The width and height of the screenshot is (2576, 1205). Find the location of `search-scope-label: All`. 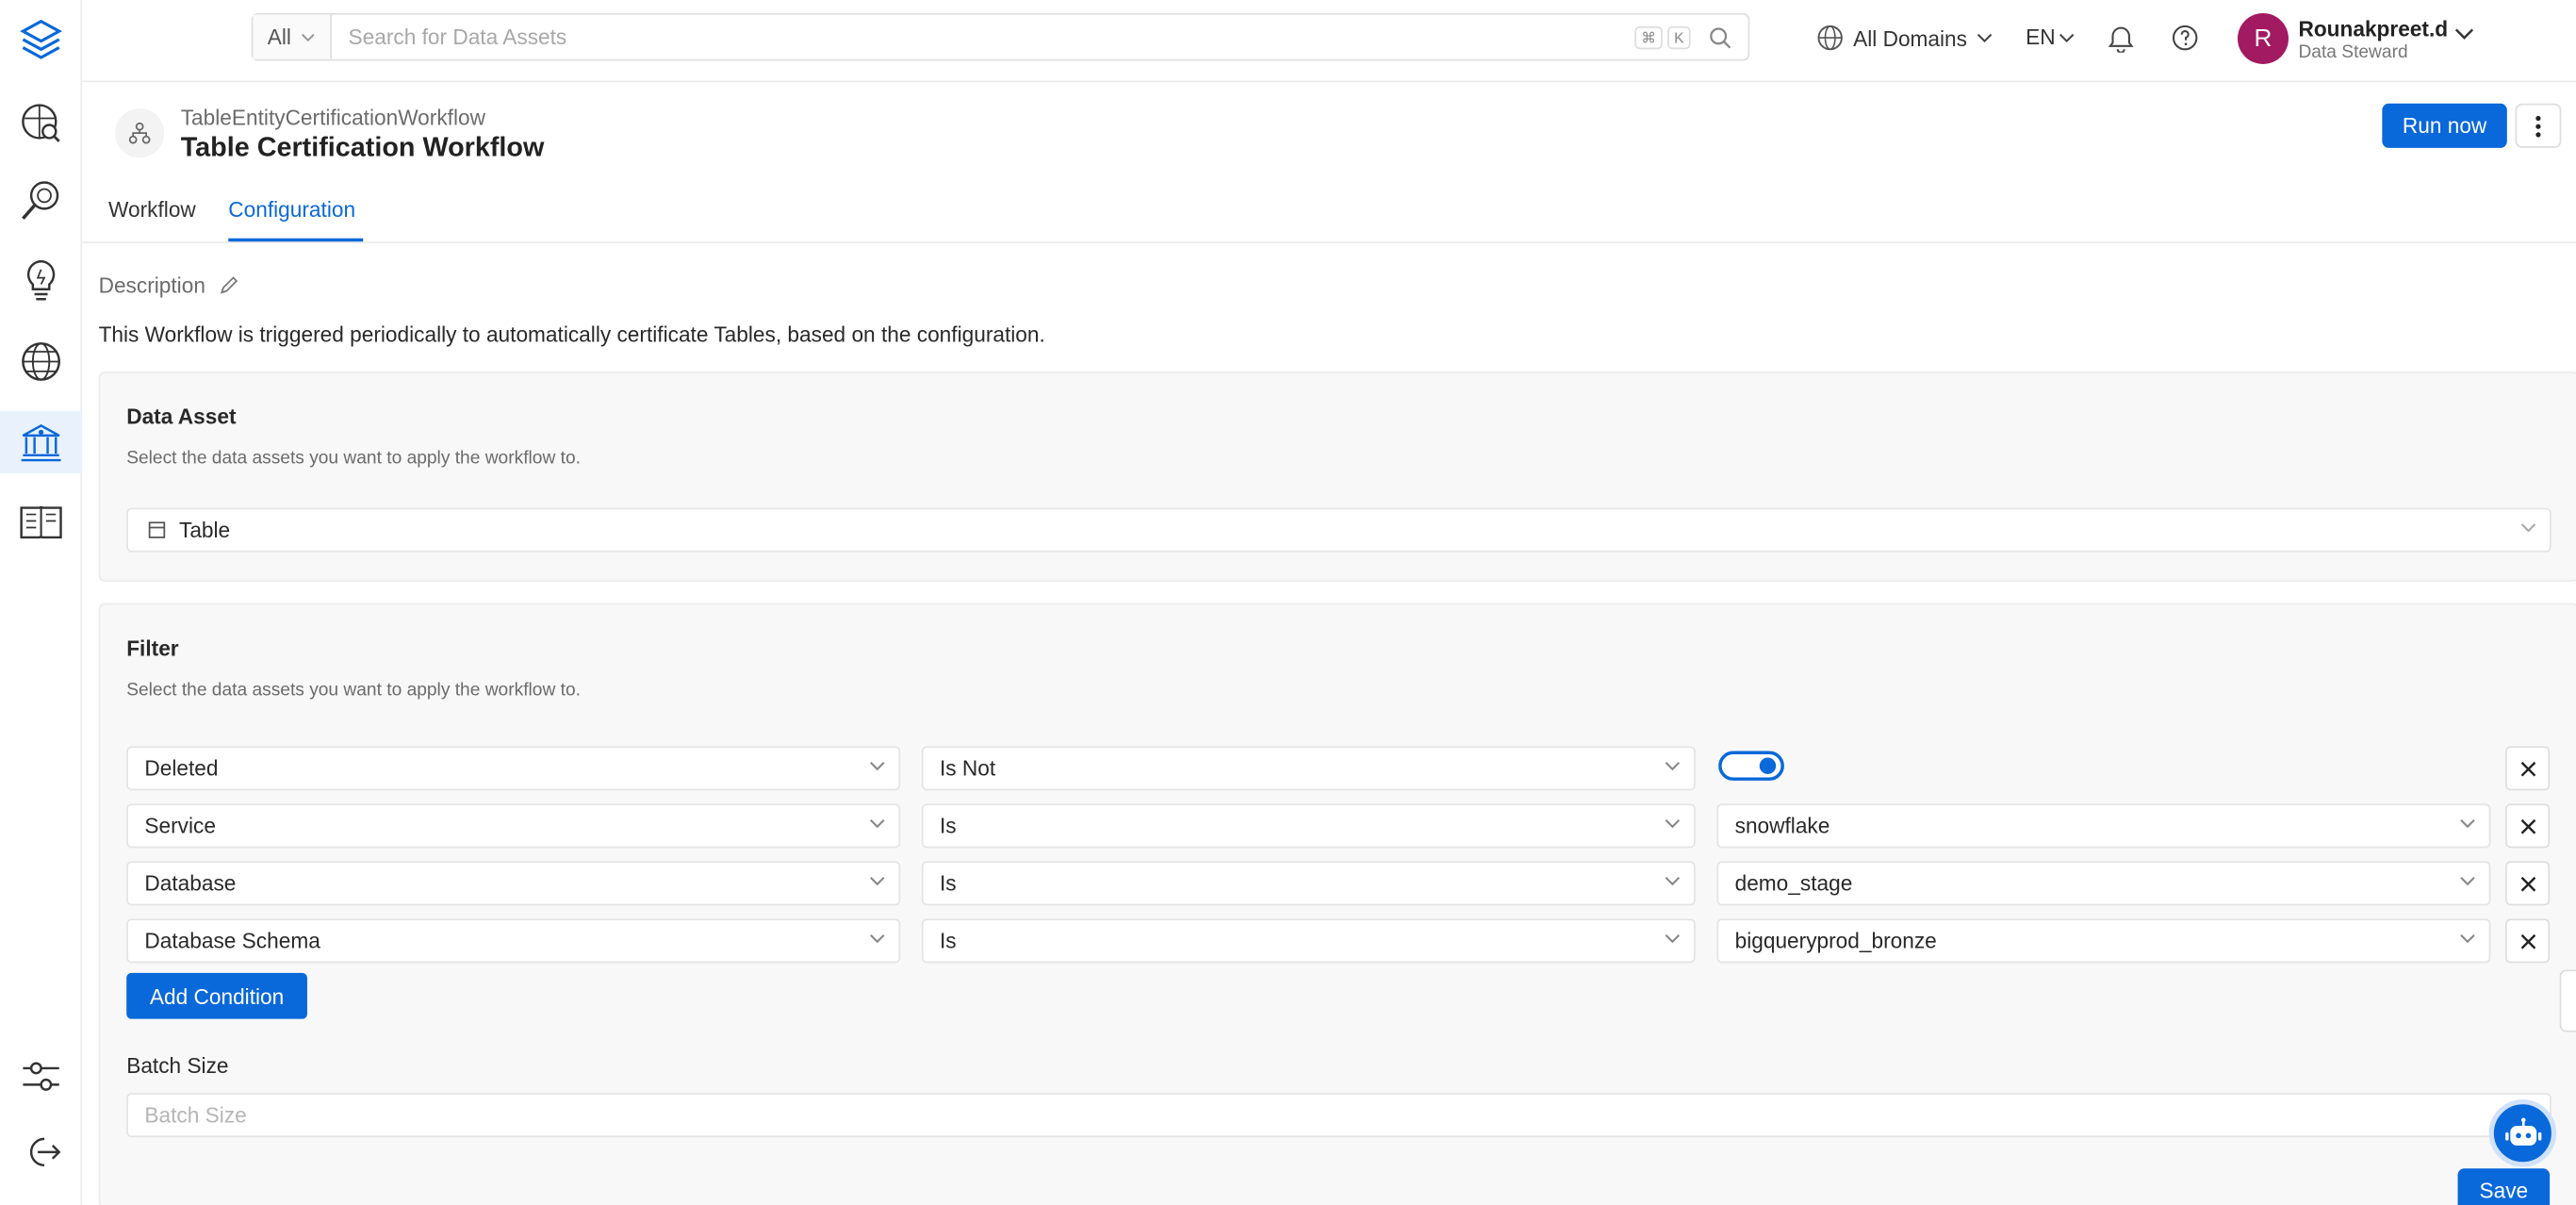

search-scope-label: All is located at coordinates (279, 37).